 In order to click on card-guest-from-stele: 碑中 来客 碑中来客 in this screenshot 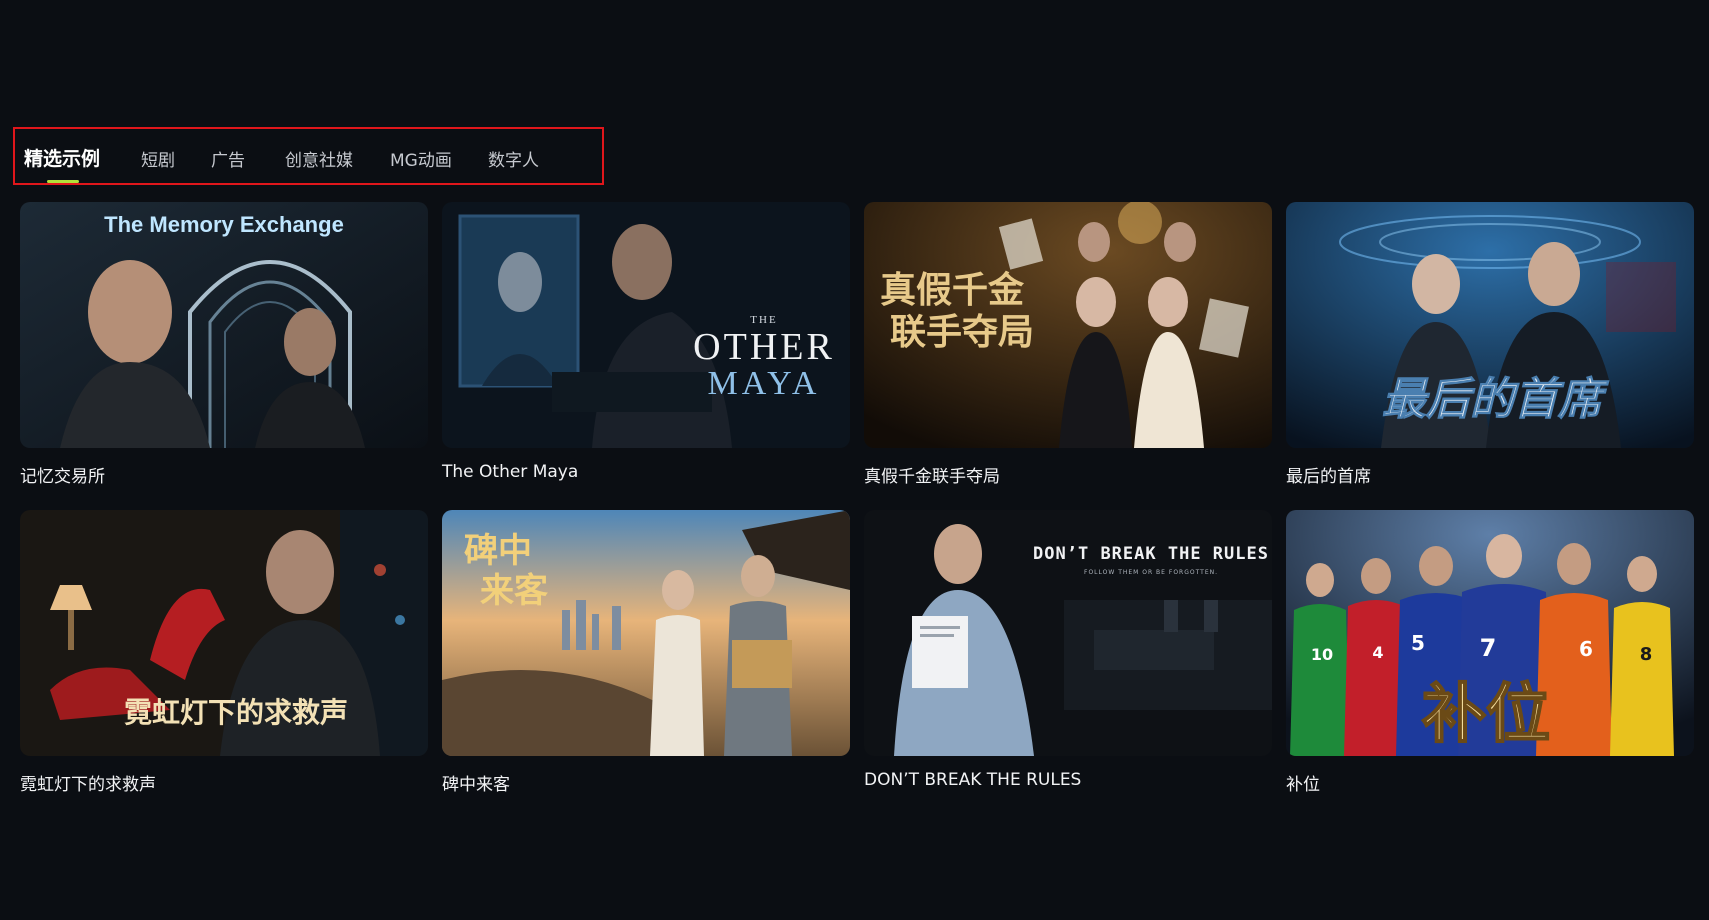, I will do `click(646, 652)`.